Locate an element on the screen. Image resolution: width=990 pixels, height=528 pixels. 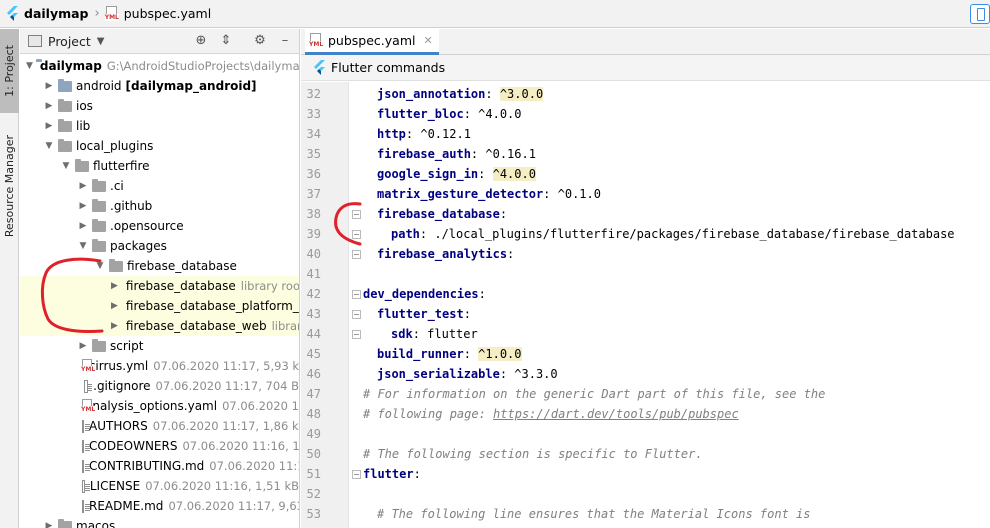
code-line: flutter_bloc: ^4.0.0 is located at coordinates (449, 114).